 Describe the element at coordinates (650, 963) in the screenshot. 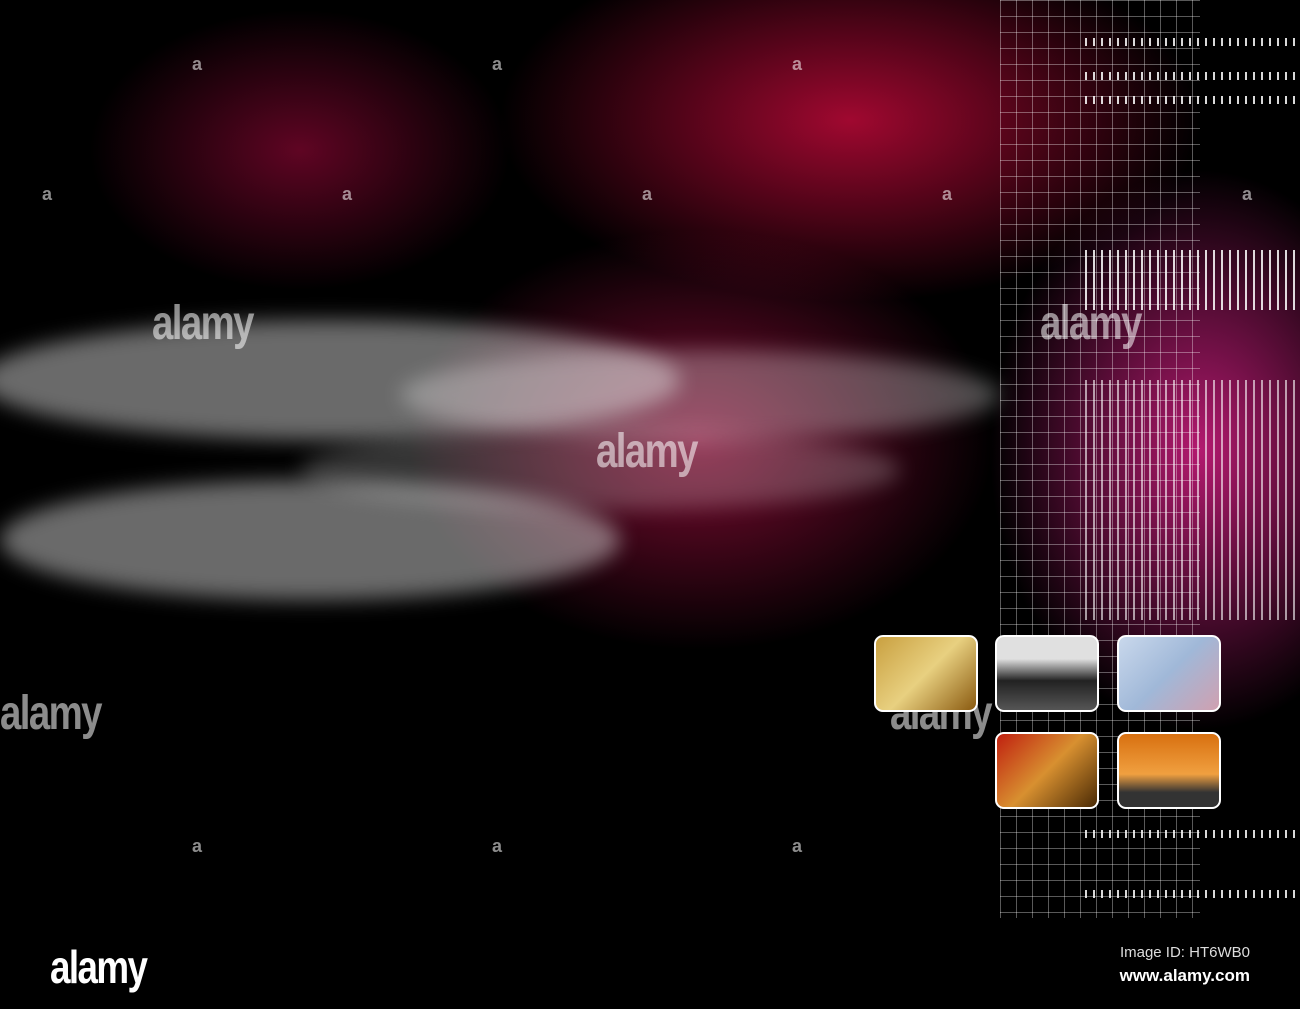

I see `footer-bar: alamy Image ID: HT6WB0 www.alamy.com` at that location.